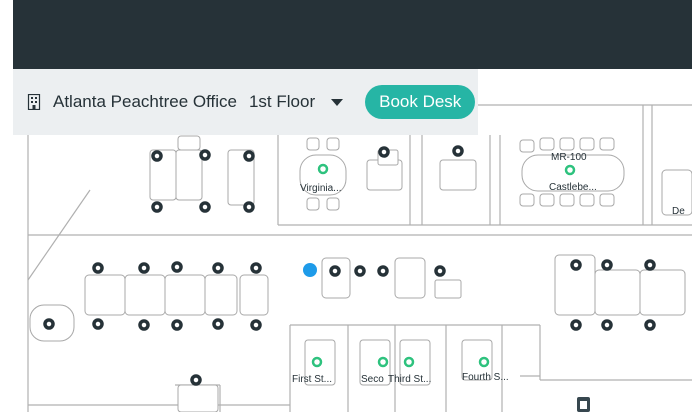  Describe the element at coordinates (569, 157) in the screenshot. I see `room-label-mr100-code: MR-100` at that location.